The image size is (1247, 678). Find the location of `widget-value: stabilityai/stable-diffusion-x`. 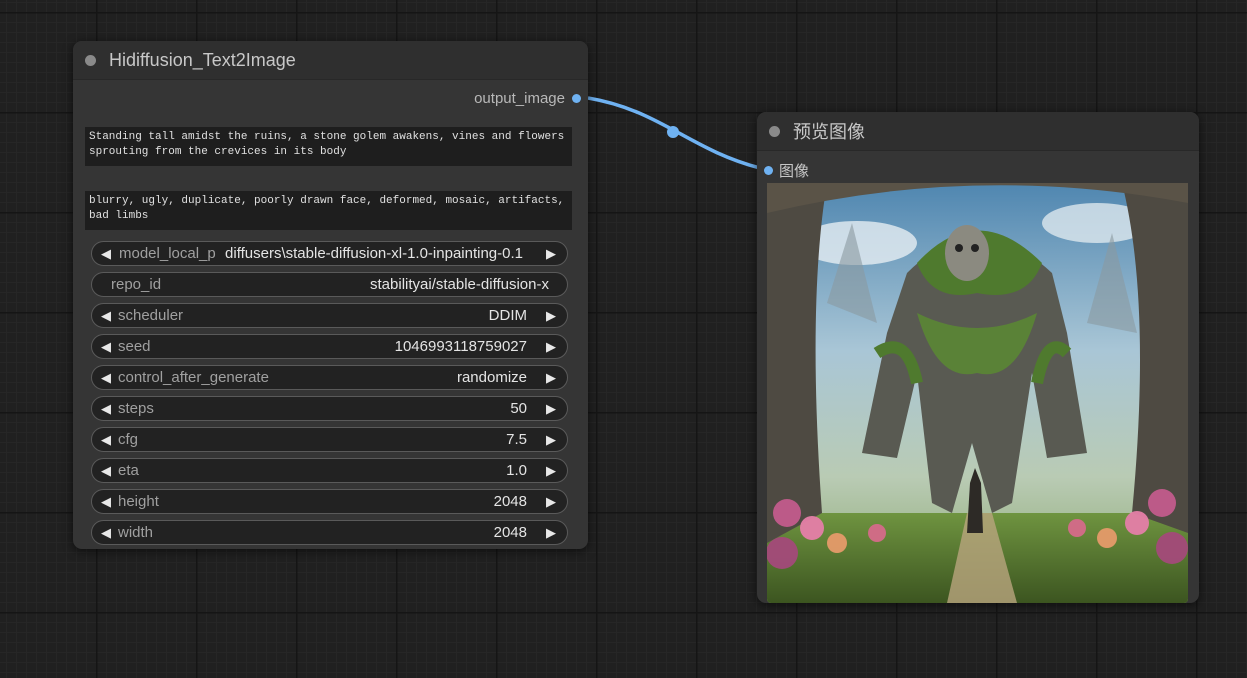

widget-value: stabilityai/stable-diffusion-x is located at coordinates (459, 284).